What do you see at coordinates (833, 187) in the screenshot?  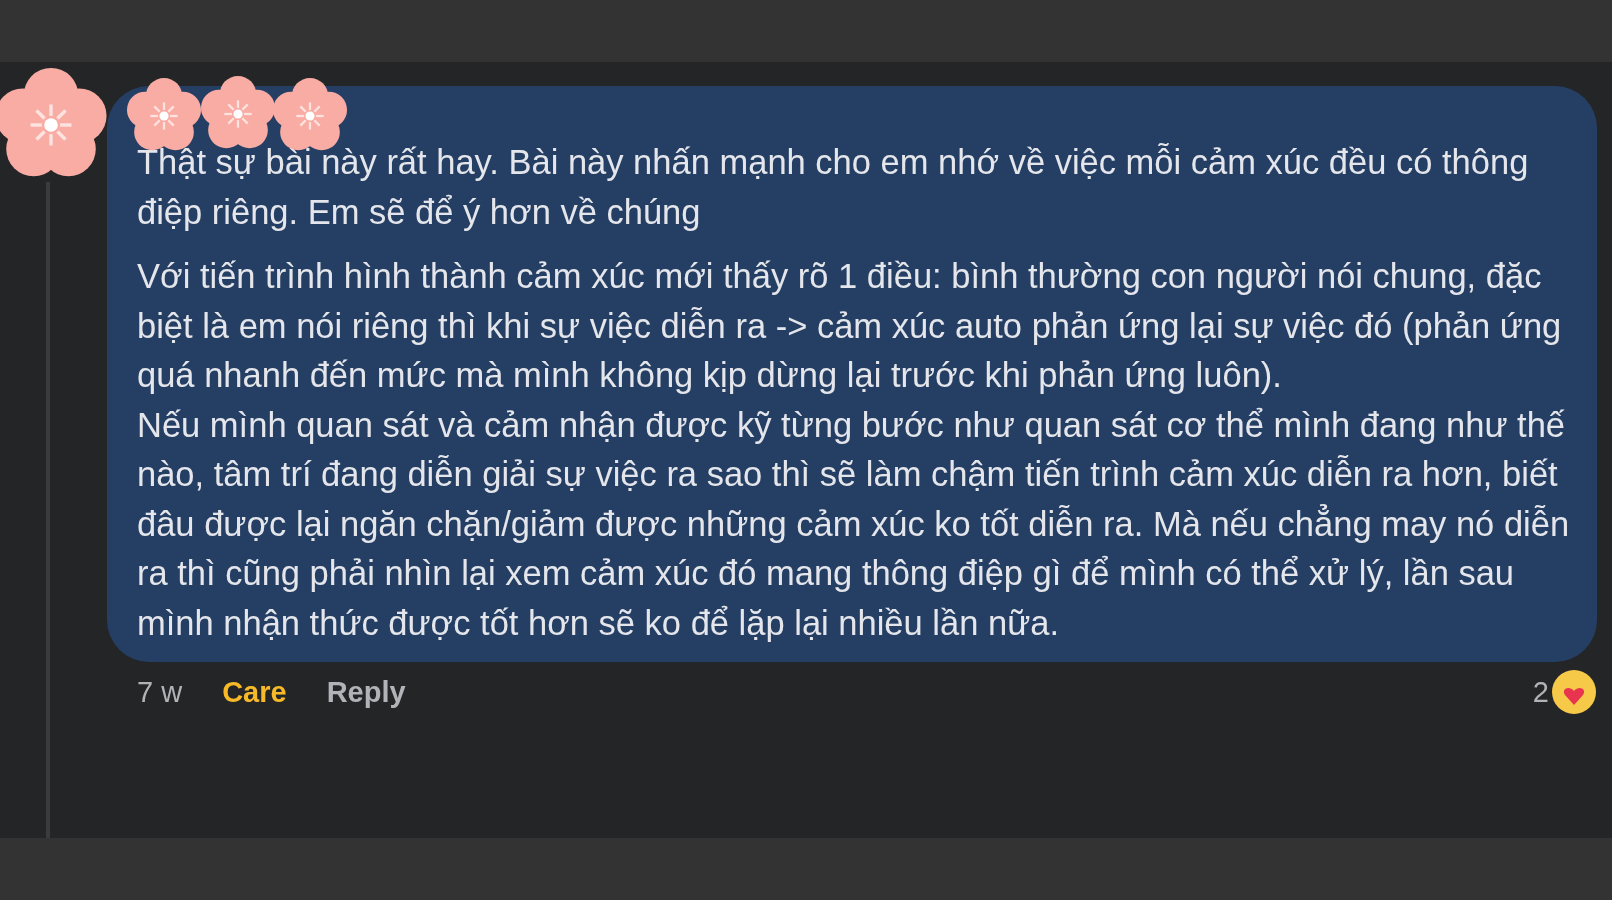 I see `comment-text: Thật sự bài này rất hay. Bài này nhấn mạnh cho em nhớ về việc mỗi cảm xúc đều có thông điệp riêng. Em sẽ để ý hơn về chúng` at bounding box center [833, 187].